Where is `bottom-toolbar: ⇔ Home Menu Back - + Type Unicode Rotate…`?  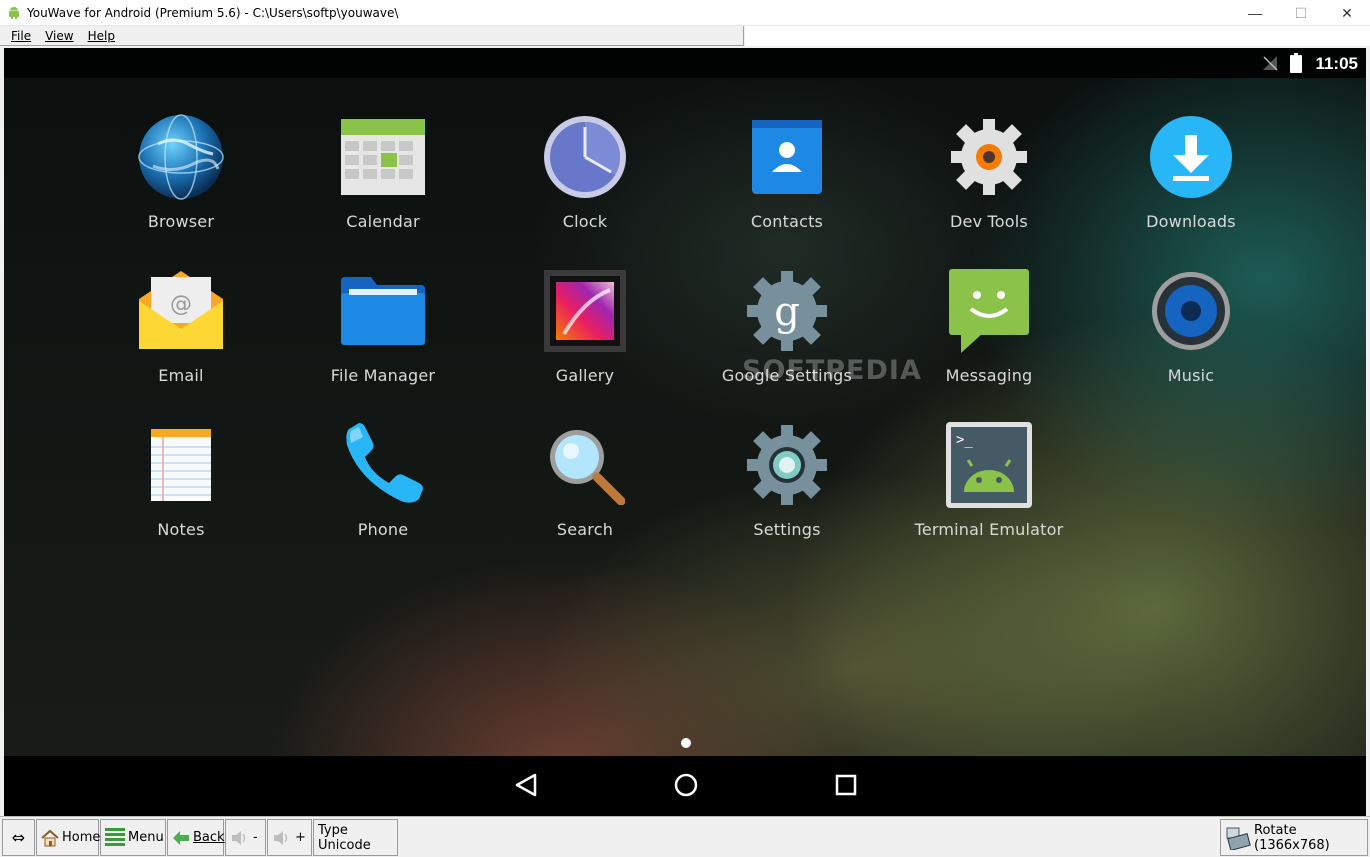 bottom-toolbar: ⇔ Home Menu Back - + Type Unicode Rotate… is located at coordinates (685, 836).